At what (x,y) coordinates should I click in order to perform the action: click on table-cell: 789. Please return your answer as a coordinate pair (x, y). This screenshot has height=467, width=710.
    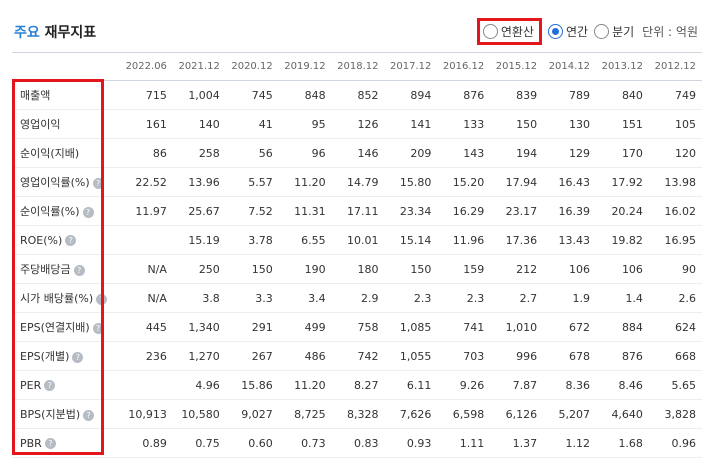
    Looking at the image, I should click on (570, 95).